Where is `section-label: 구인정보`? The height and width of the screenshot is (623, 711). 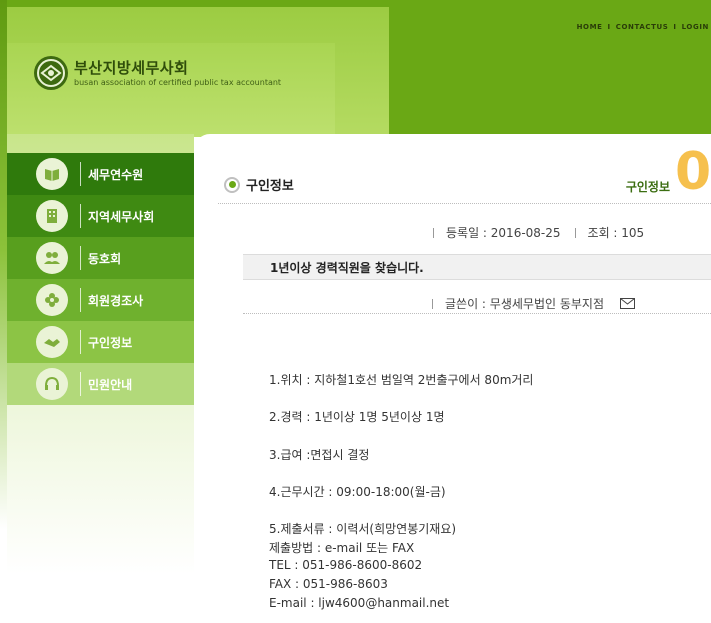 section-label: 구인정보 is located at coordinates (647, 187).